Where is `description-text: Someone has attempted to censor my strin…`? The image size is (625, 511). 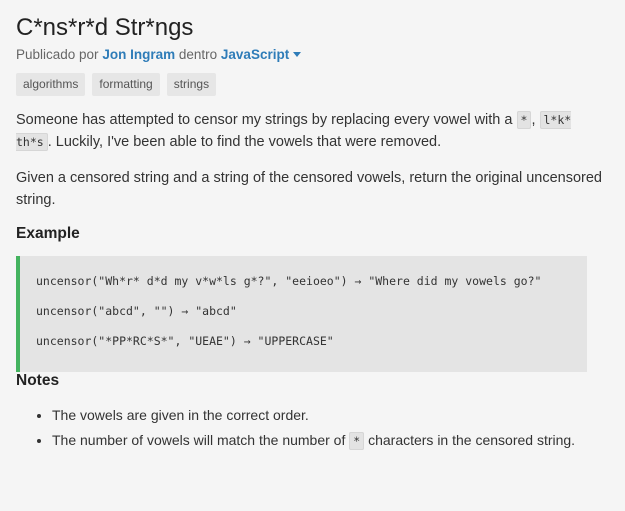 description-text: Someone has attempted to censor my strin… is located at coordinates (264, 120).